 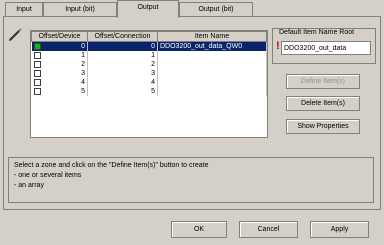 I want to click on cell-offset-connection: 0, so click(x=122, y=46).